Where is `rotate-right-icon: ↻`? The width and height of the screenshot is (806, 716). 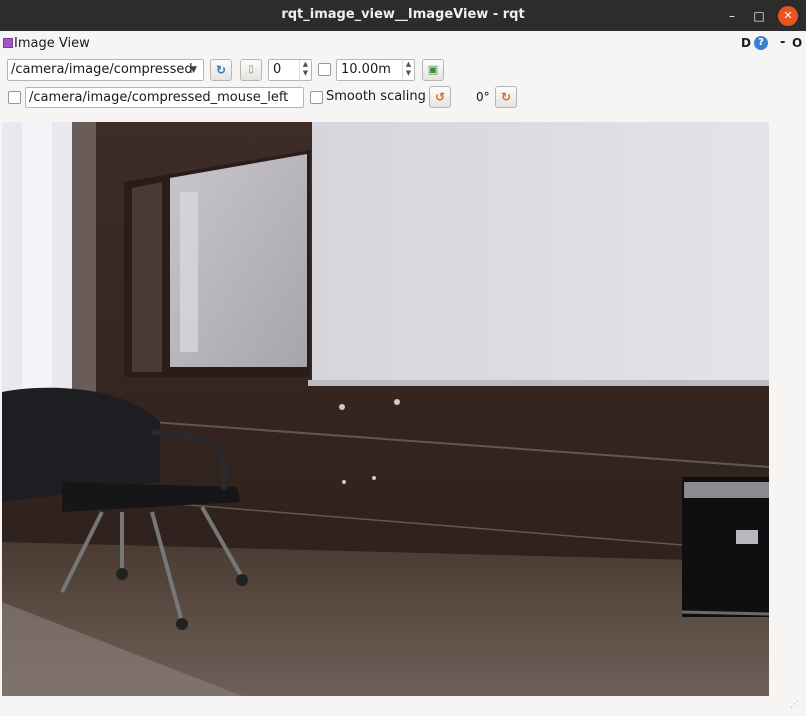
rotate-right-icon: ↻ is located at coordinates (506, 97).